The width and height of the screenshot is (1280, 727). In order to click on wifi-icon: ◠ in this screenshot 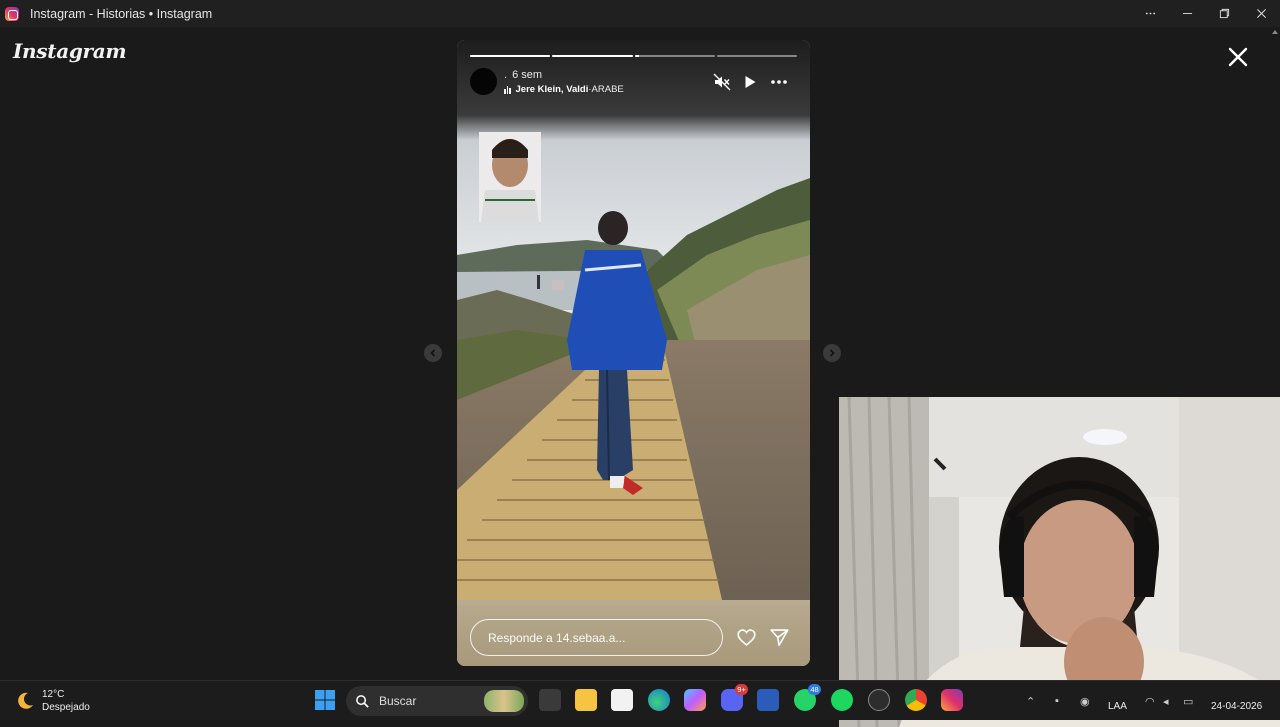, I will do `click(1151, 701)`.